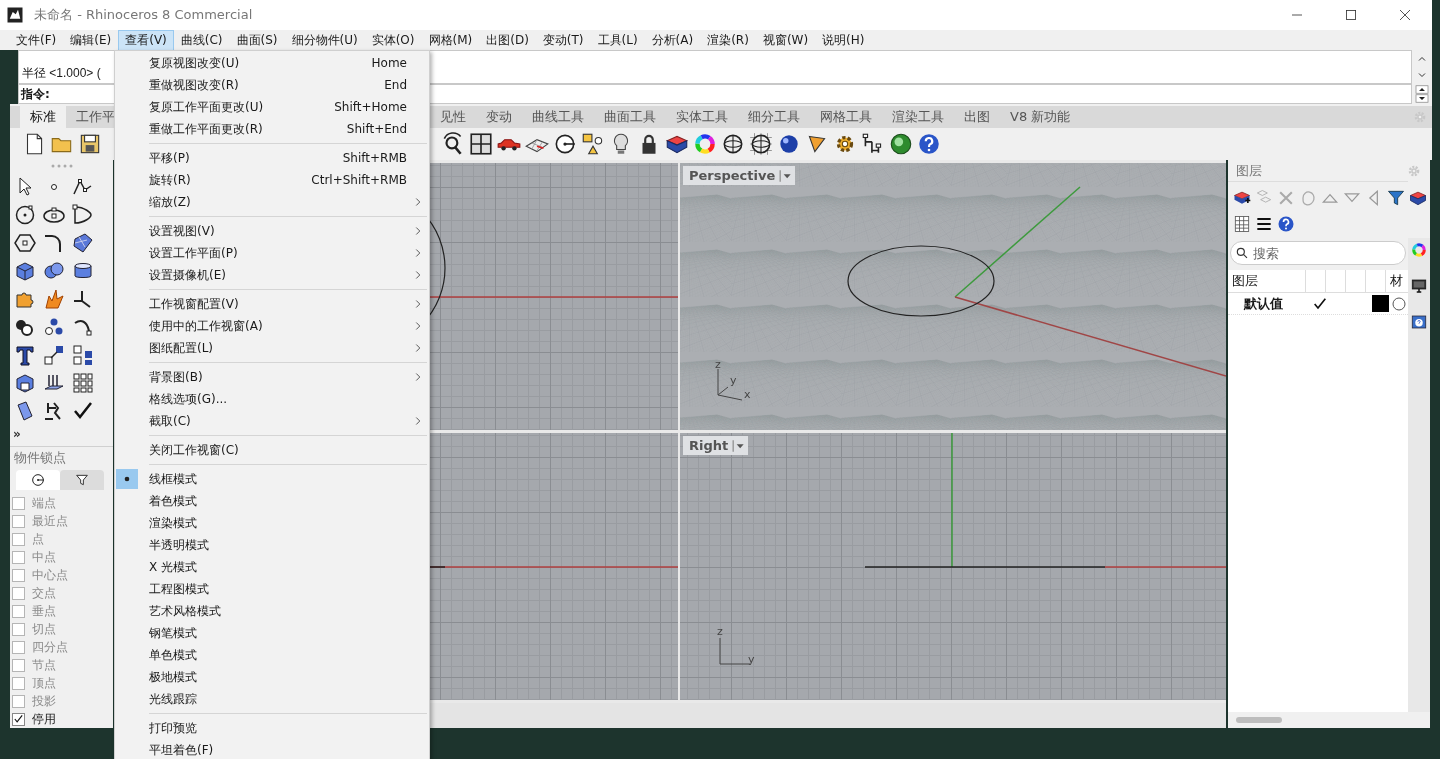 The image size is (1440, 759). What do you see at coordinates (272, 377) in the screenshot?
I see `menu-item: 背景图(B)` at bounding box center [272, 377].